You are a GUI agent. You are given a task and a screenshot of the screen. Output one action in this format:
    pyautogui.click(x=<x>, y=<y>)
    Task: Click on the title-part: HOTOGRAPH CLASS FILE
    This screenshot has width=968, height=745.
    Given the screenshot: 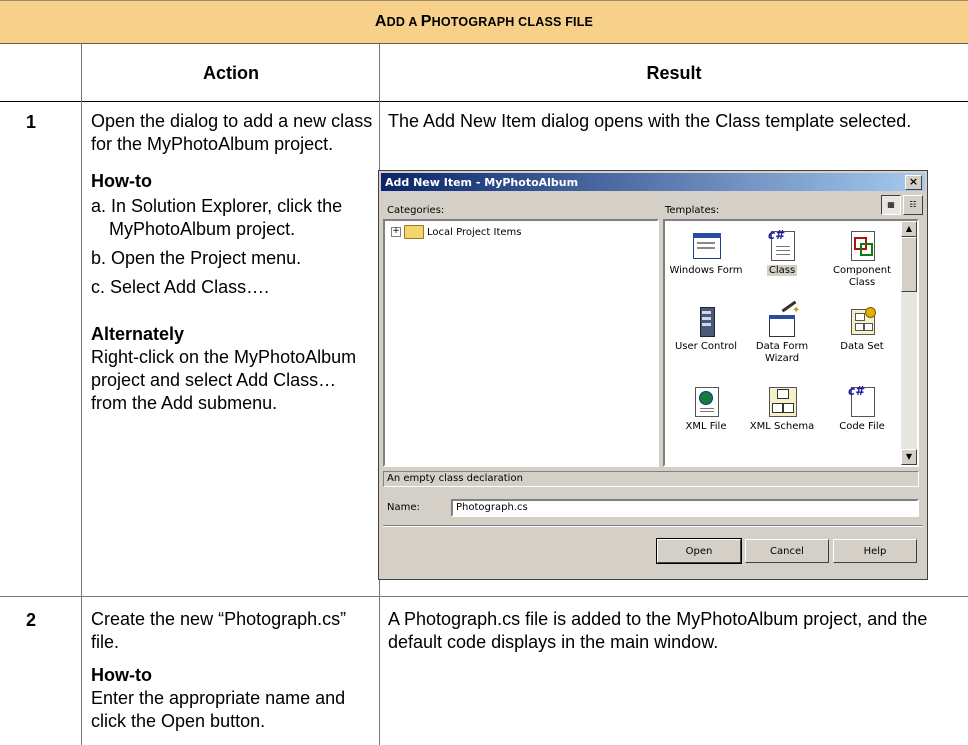 What is the action you would take?
    pyautogui.click(x=512, y=22)
    